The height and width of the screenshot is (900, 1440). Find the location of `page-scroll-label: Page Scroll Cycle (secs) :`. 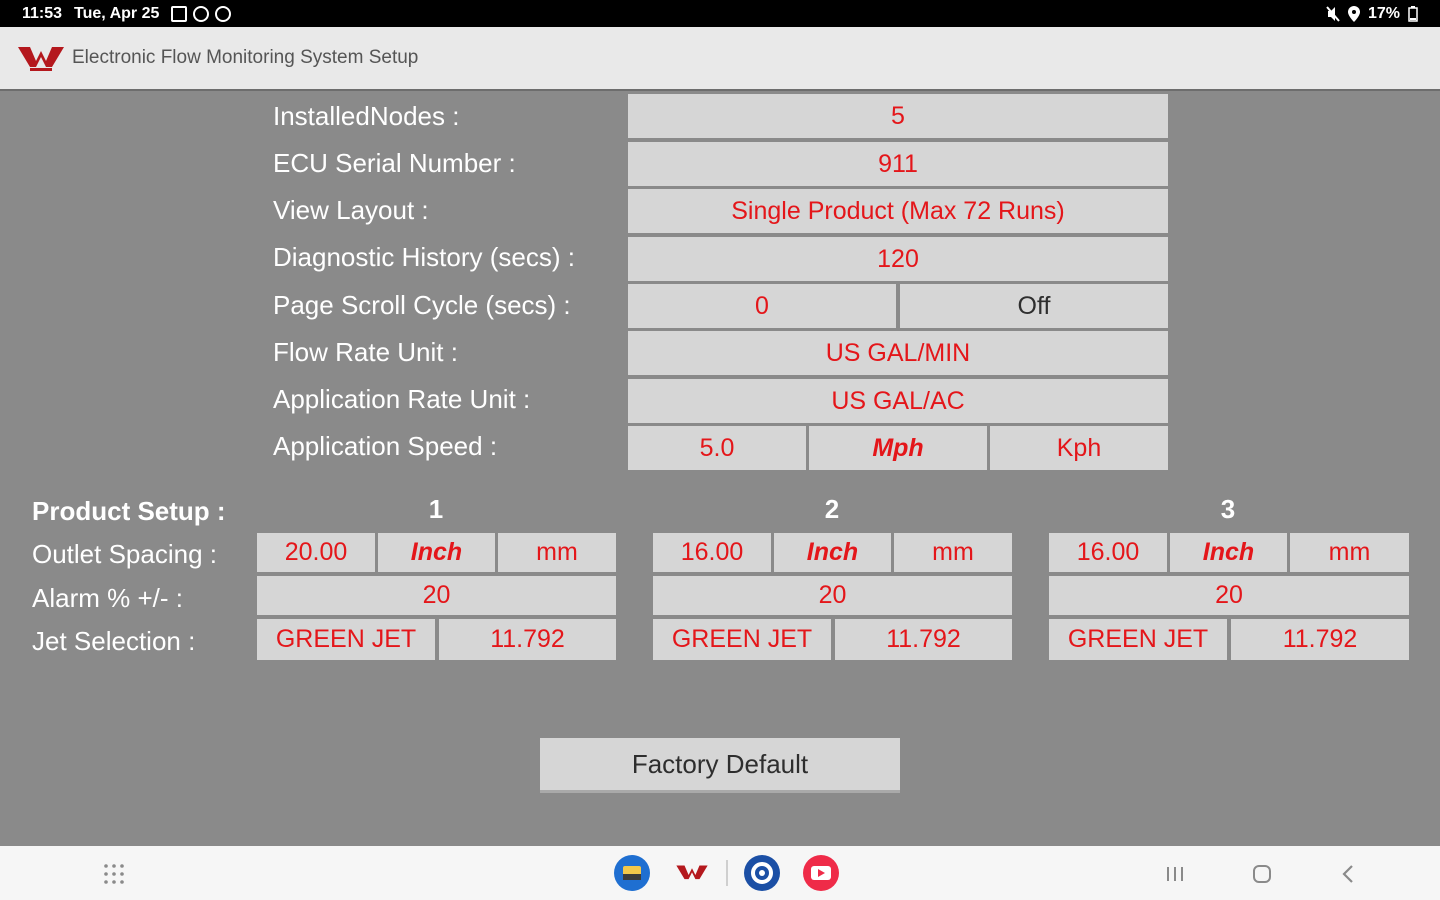

page-scroll-label: Page Scroll Cycle (secs) : is located at coordinates (422, 305).